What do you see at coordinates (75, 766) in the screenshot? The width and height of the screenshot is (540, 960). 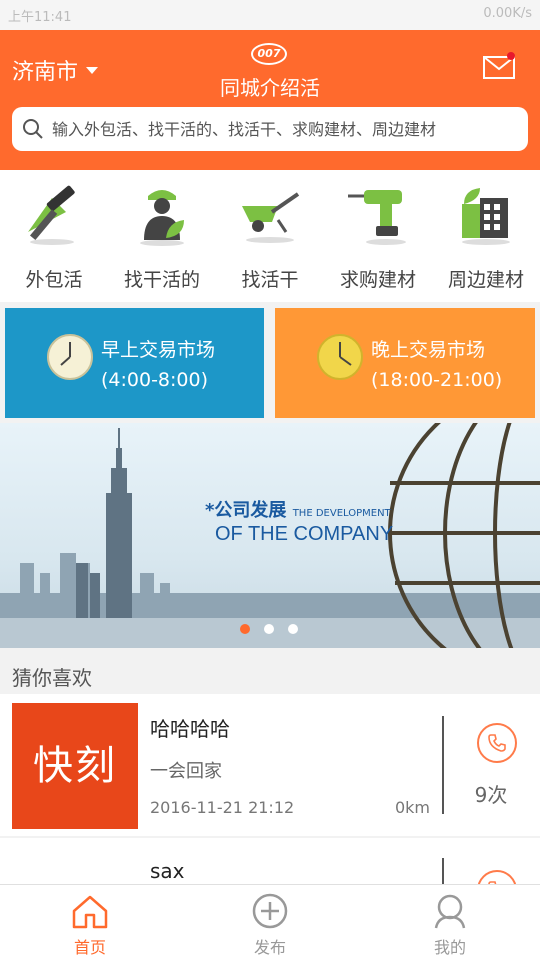 I see `listing-thumbnail: 快刻` at bounding box center [75, 766].